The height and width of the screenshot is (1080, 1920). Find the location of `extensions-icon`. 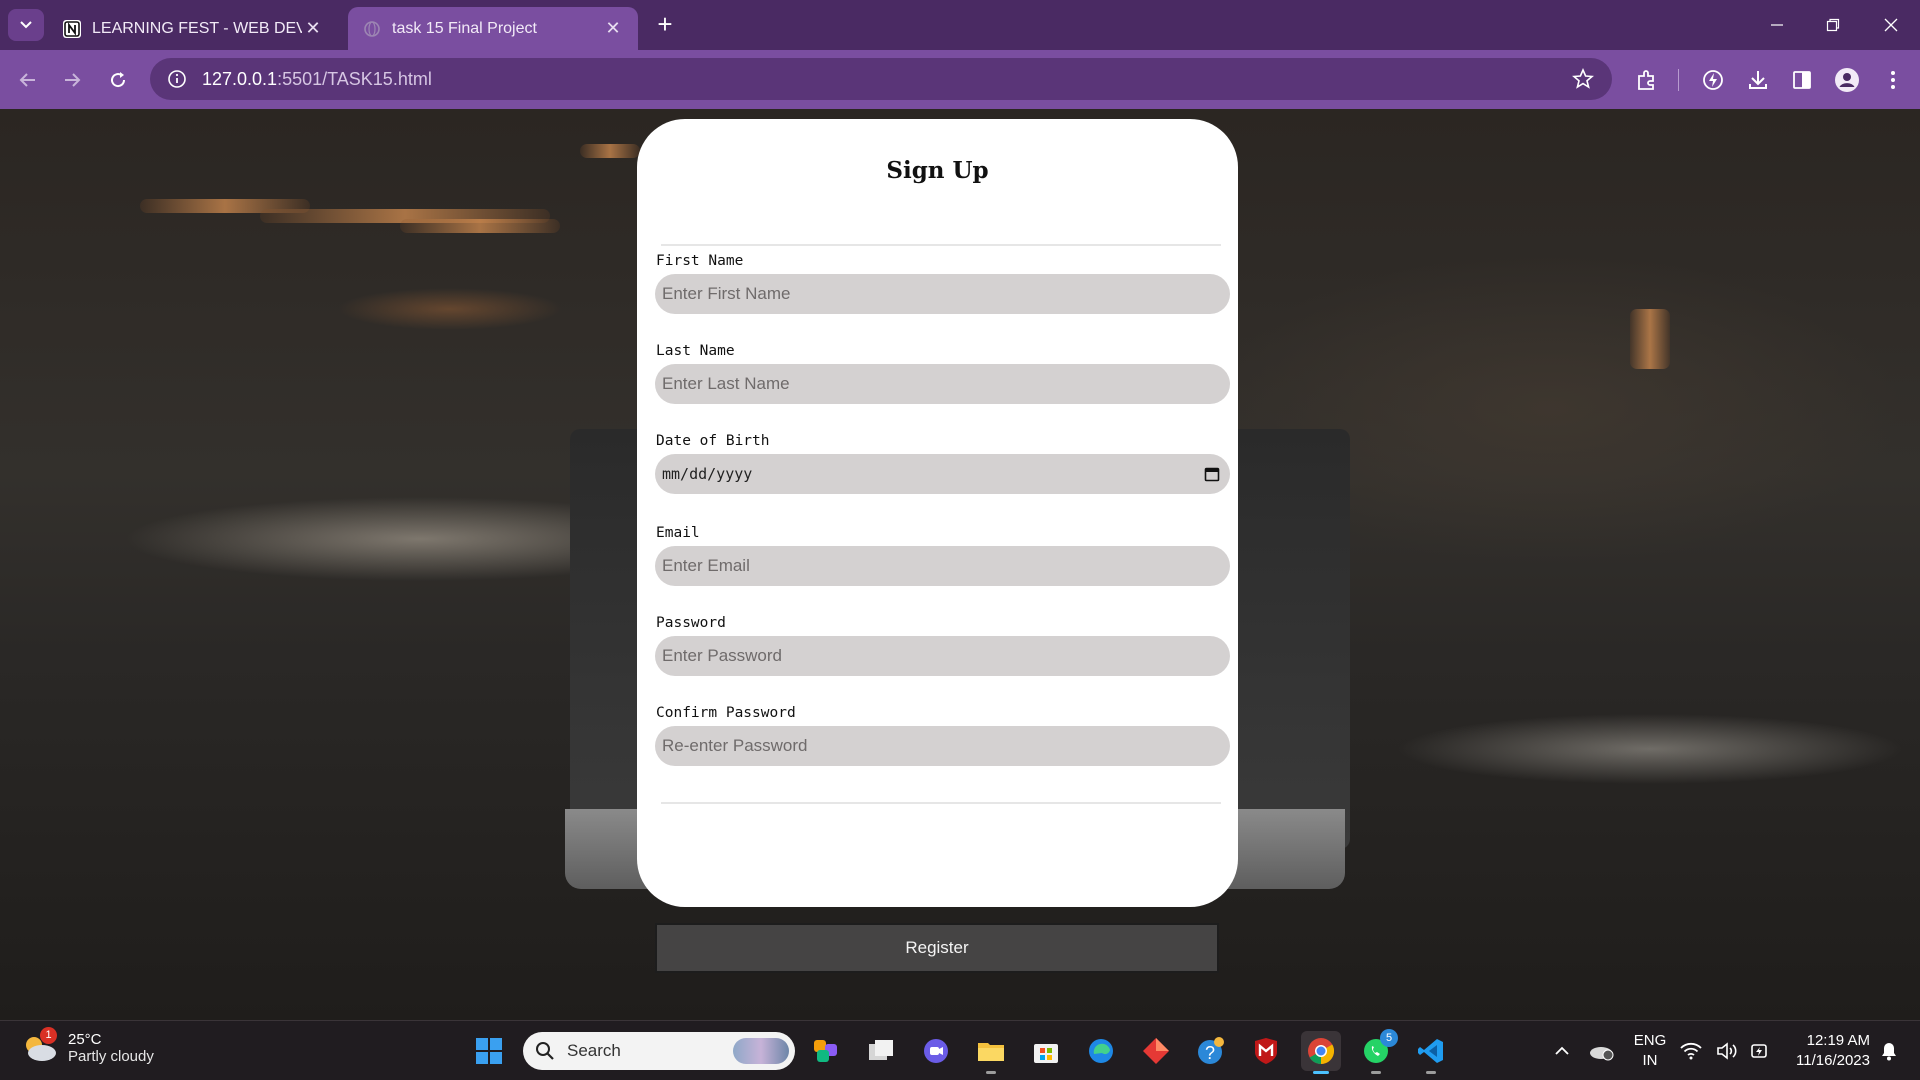

extensions-icon is located at coordinates (1647, 80).